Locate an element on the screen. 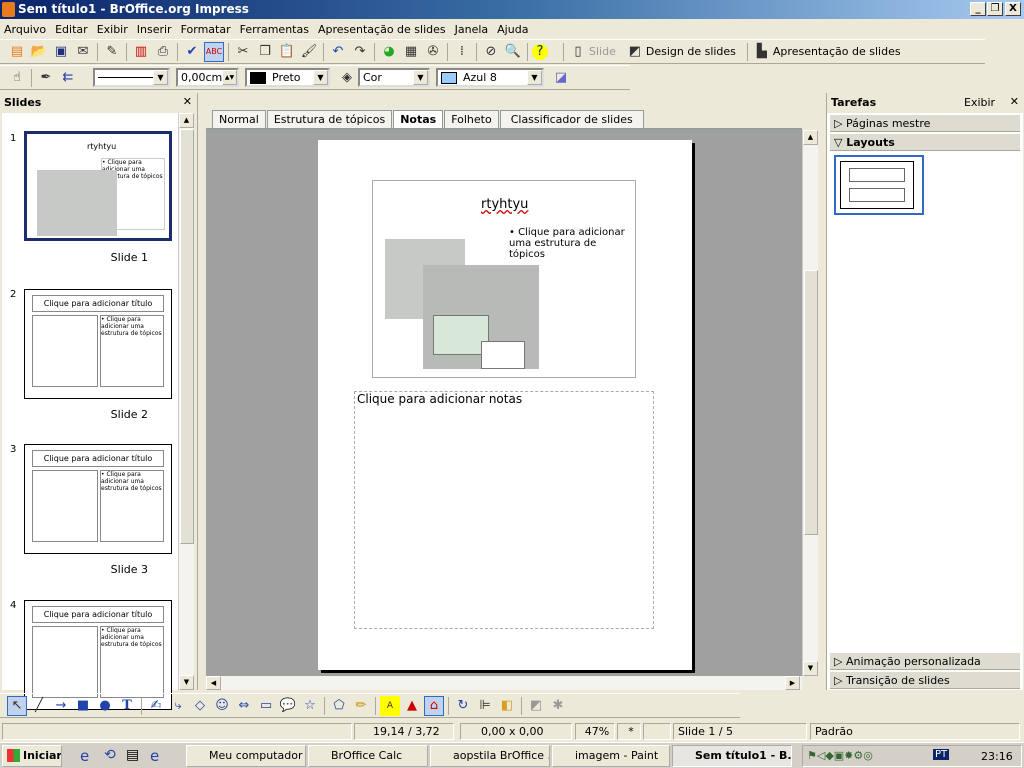 The width and height of the screenshot is (1024, 768). menu-exibir: Exibir is located at coordinates (112, 29).